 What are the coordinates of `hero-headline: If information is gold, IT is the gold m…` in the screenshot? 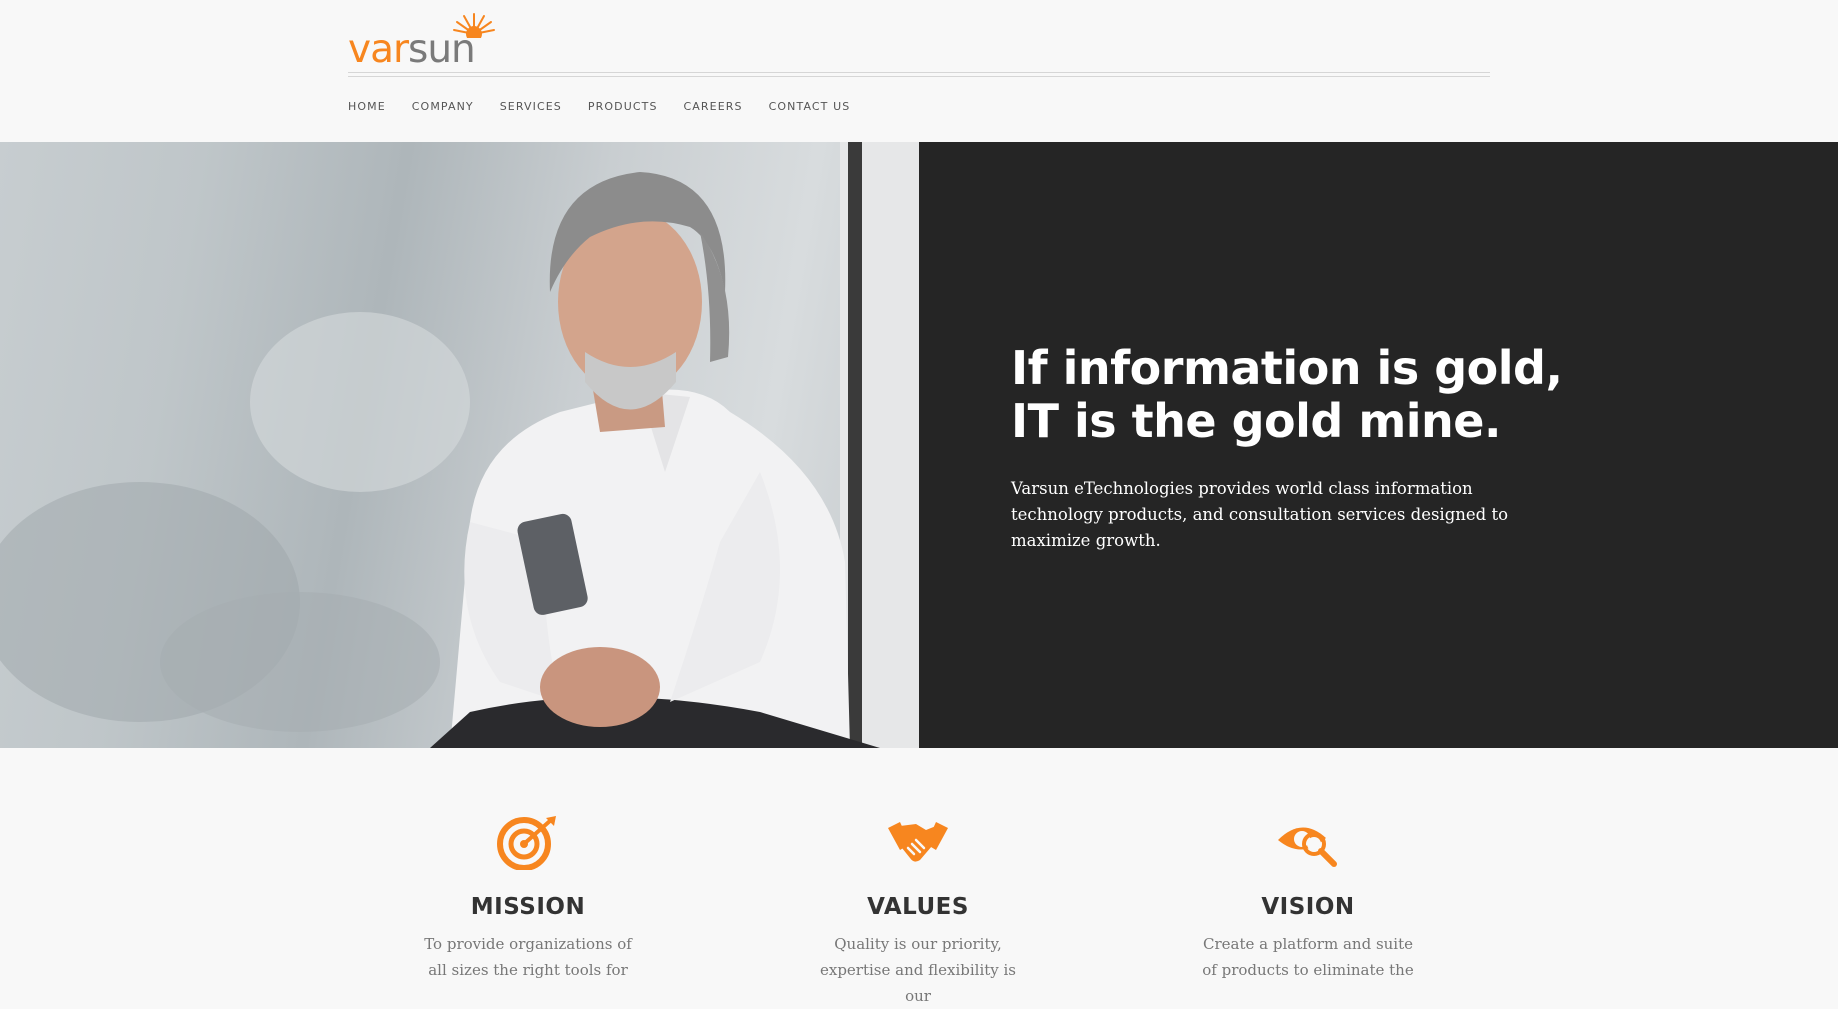 It's located at (1287, 394).